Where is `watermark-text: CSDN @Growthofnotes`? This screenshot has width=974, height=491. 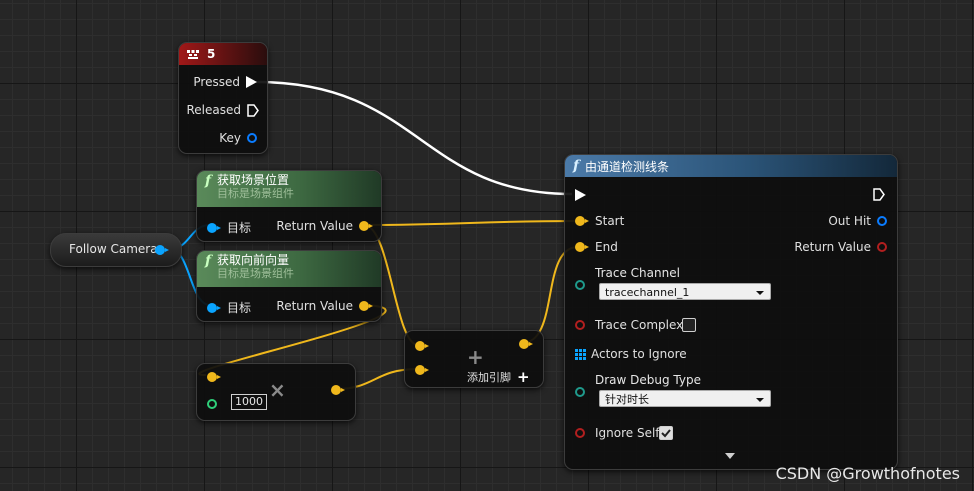 watermark-text: CSDN @Growthofnotes is located at coordinates (867, 473).